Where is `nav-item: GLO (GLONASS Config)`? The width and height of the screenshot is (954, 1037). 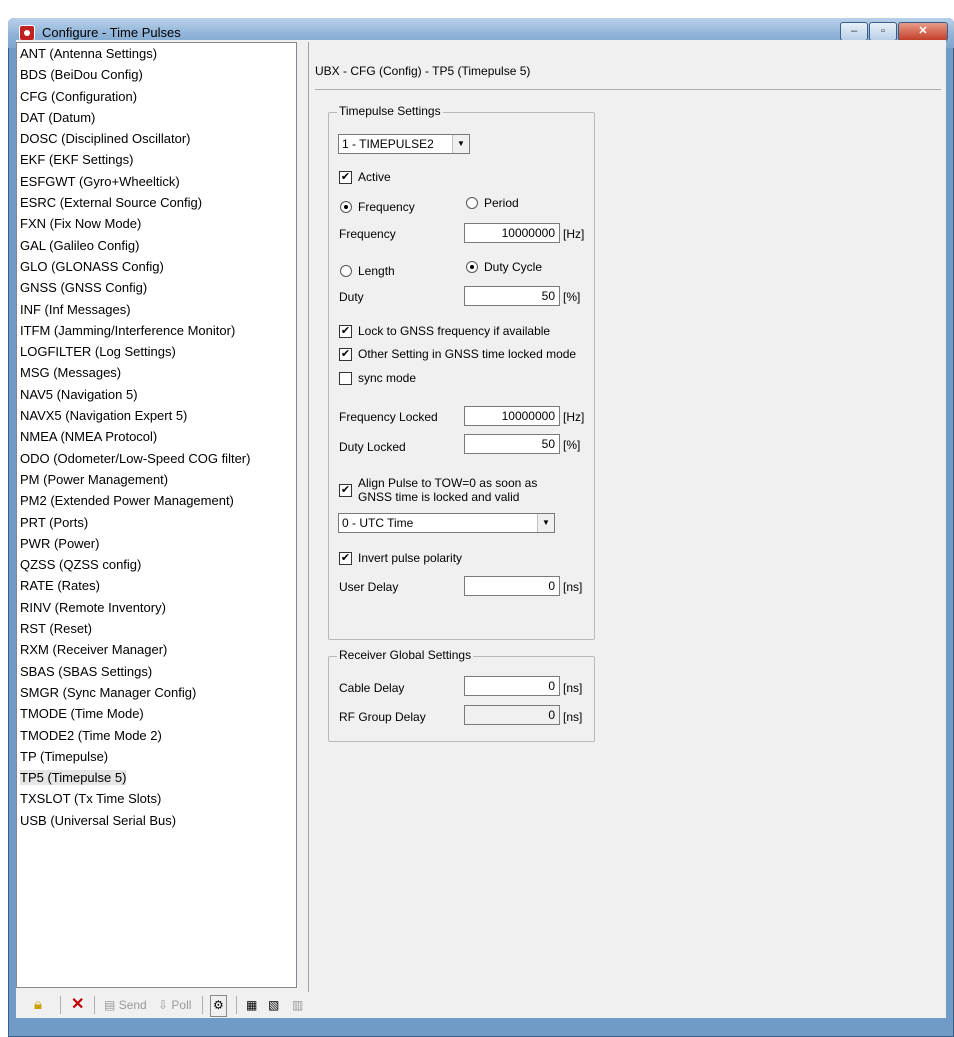
nav-item: GLO (GLONASS Config) is located at coordinates (156, 266).